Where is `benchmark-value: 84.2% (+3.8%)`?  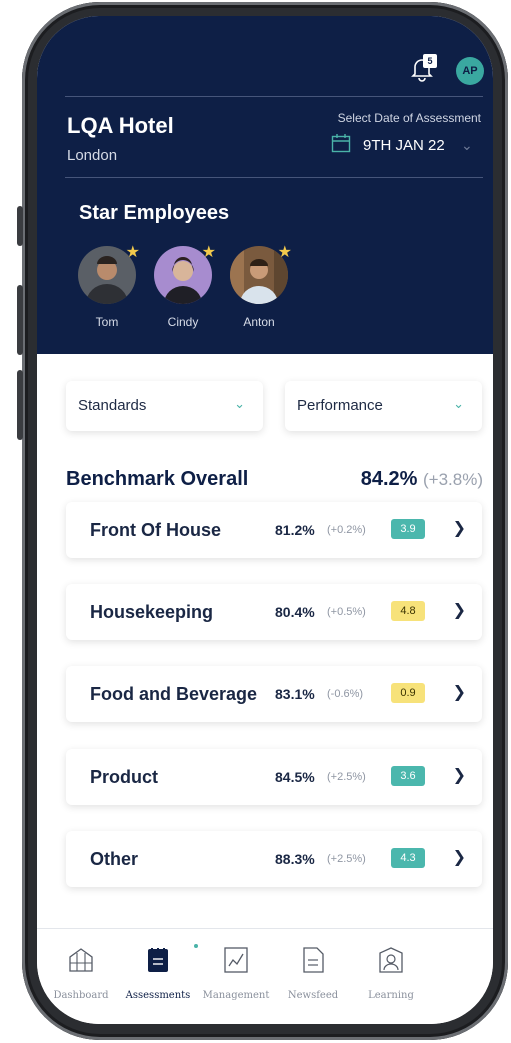
benchmark-value: 84.2% (+3.8%) is located at coordinates (422, 479).